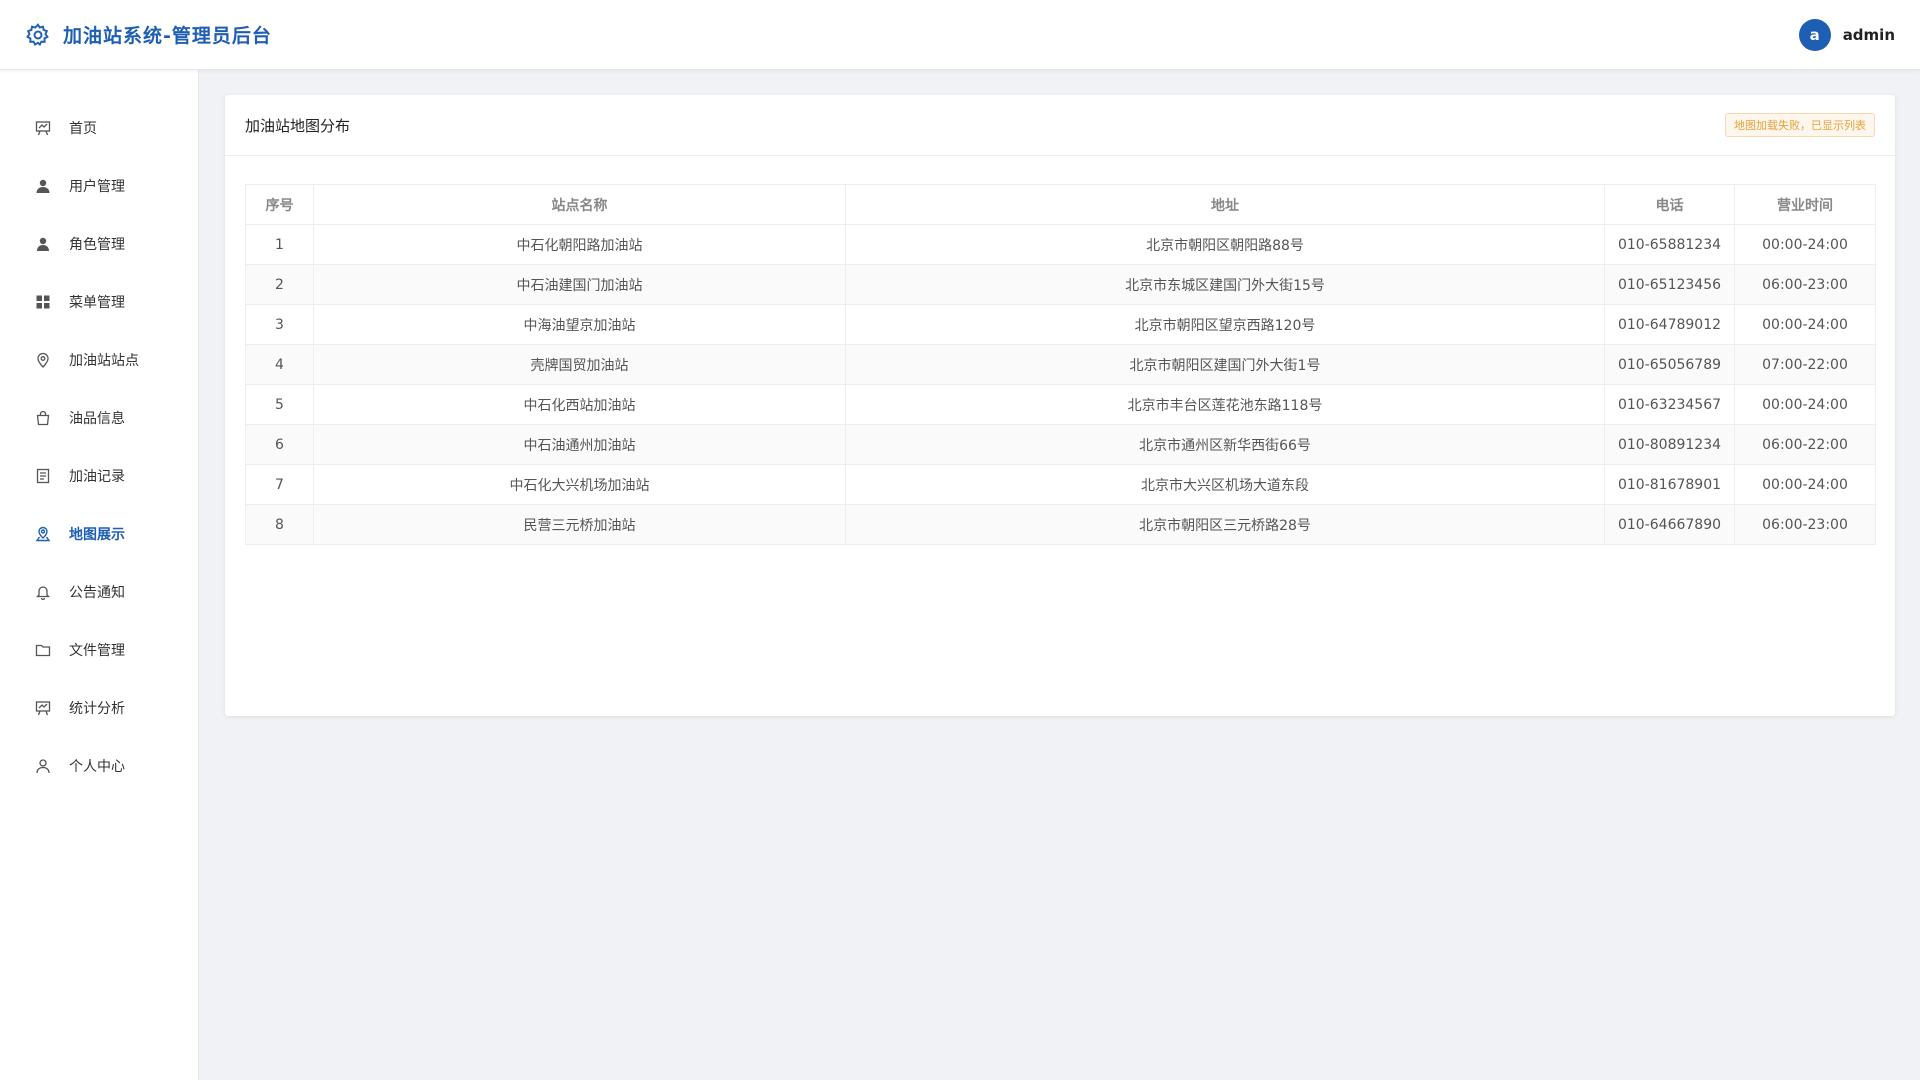 This screenshot has width=1920, height=1080. What do you see at coordinates (579, 444) in the screenshot?
I see `cell-name: 中石油通州加油站` at bounding box center [579, 444].